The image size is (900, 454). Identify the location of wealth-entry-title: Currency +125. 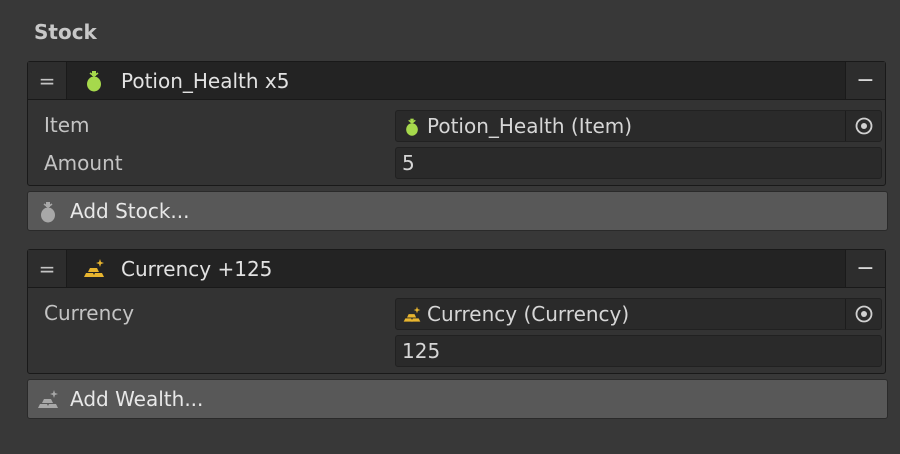
(197, 269).